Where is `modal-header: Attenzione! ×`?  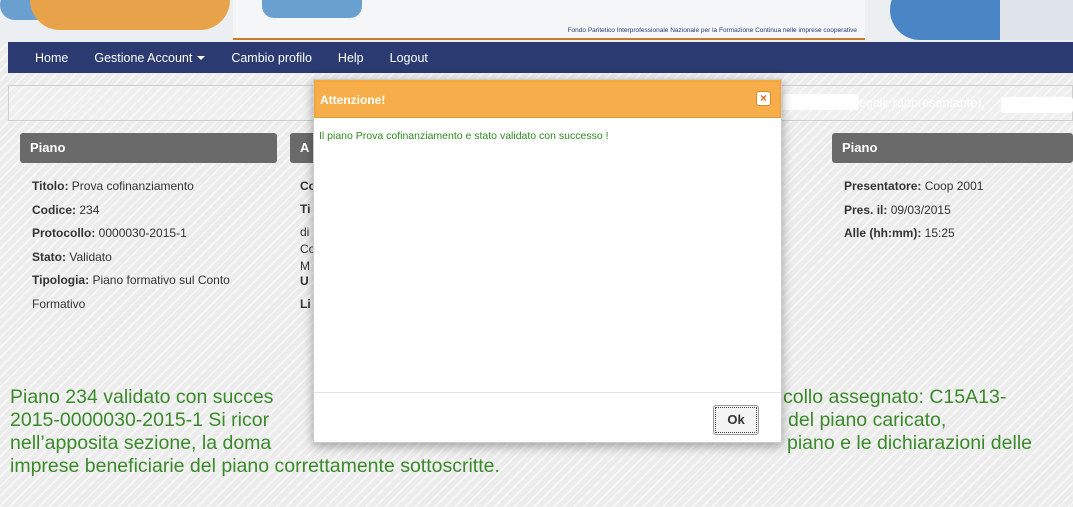 modal-header: Attenzione! × is located at coordinates (547, 99).